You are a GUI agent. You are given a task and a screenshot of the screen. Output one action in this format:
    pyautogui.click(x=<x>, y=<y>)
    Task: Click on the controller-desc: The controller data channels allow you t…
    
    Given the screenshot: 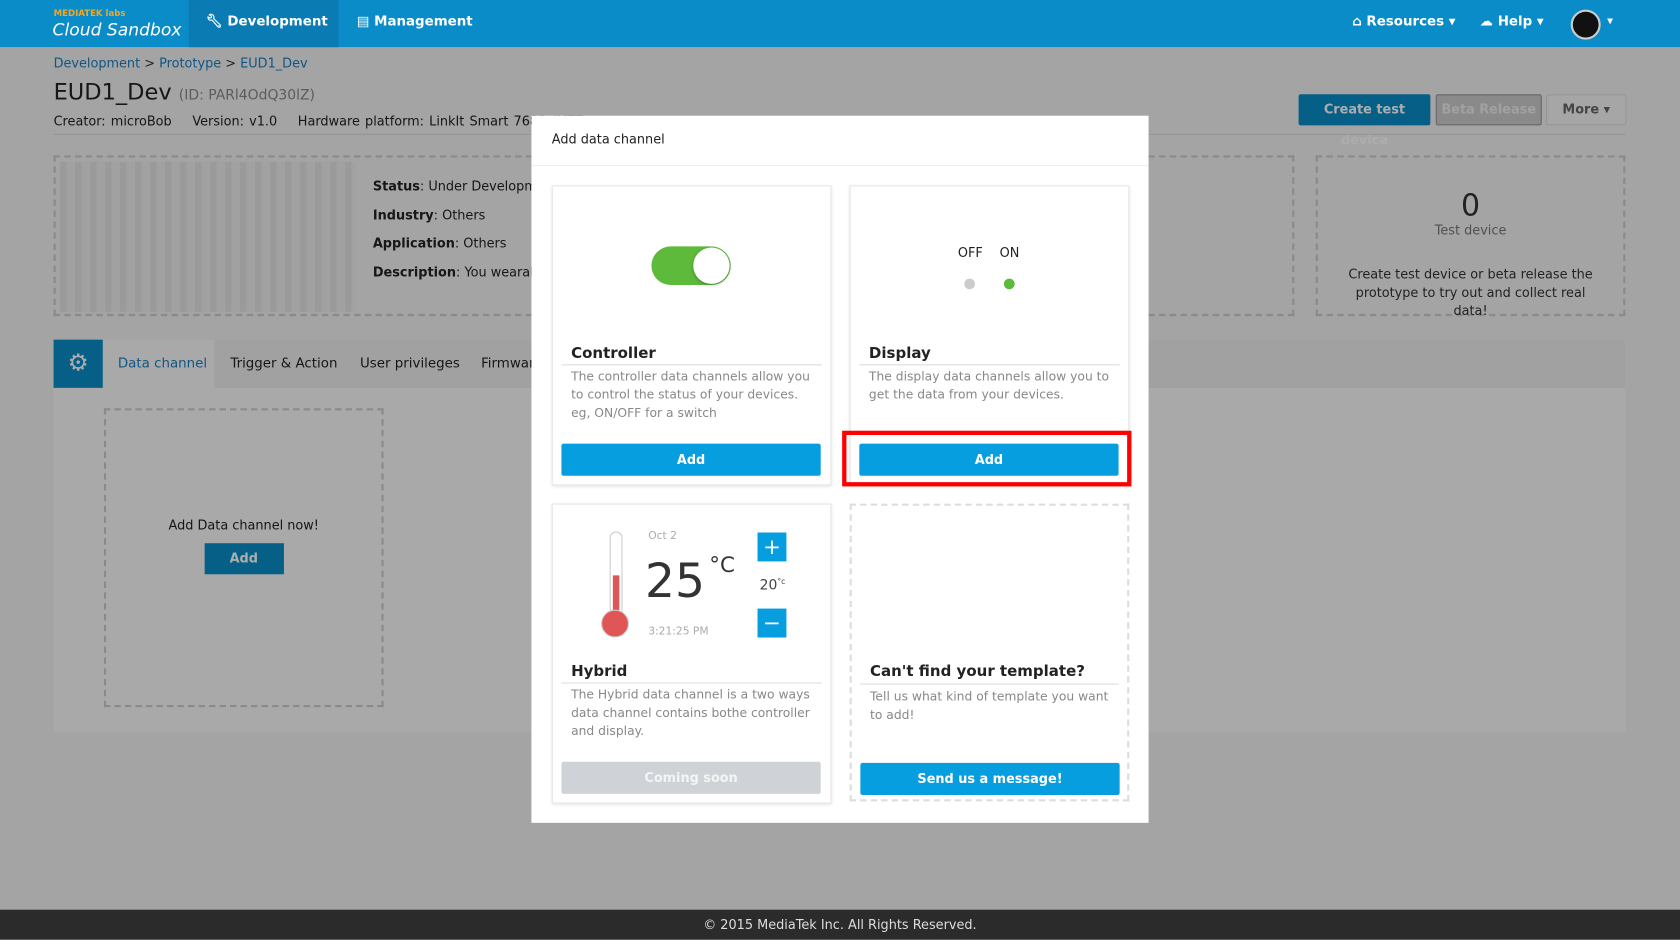 What is the action you would take?
    pyautogui.click(x=690, y=394)
    